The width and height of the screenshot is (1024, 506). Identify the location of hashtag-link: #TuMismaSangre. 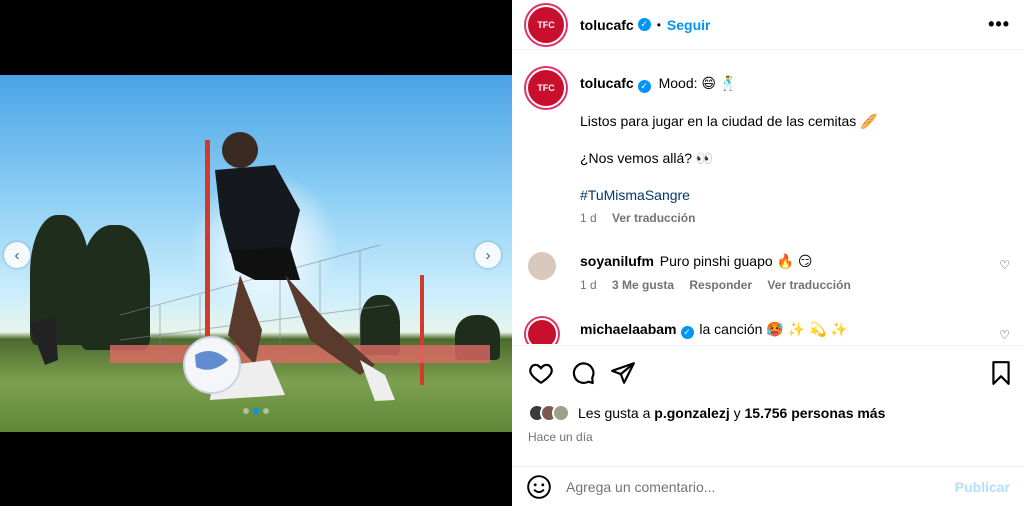
(795, 195).